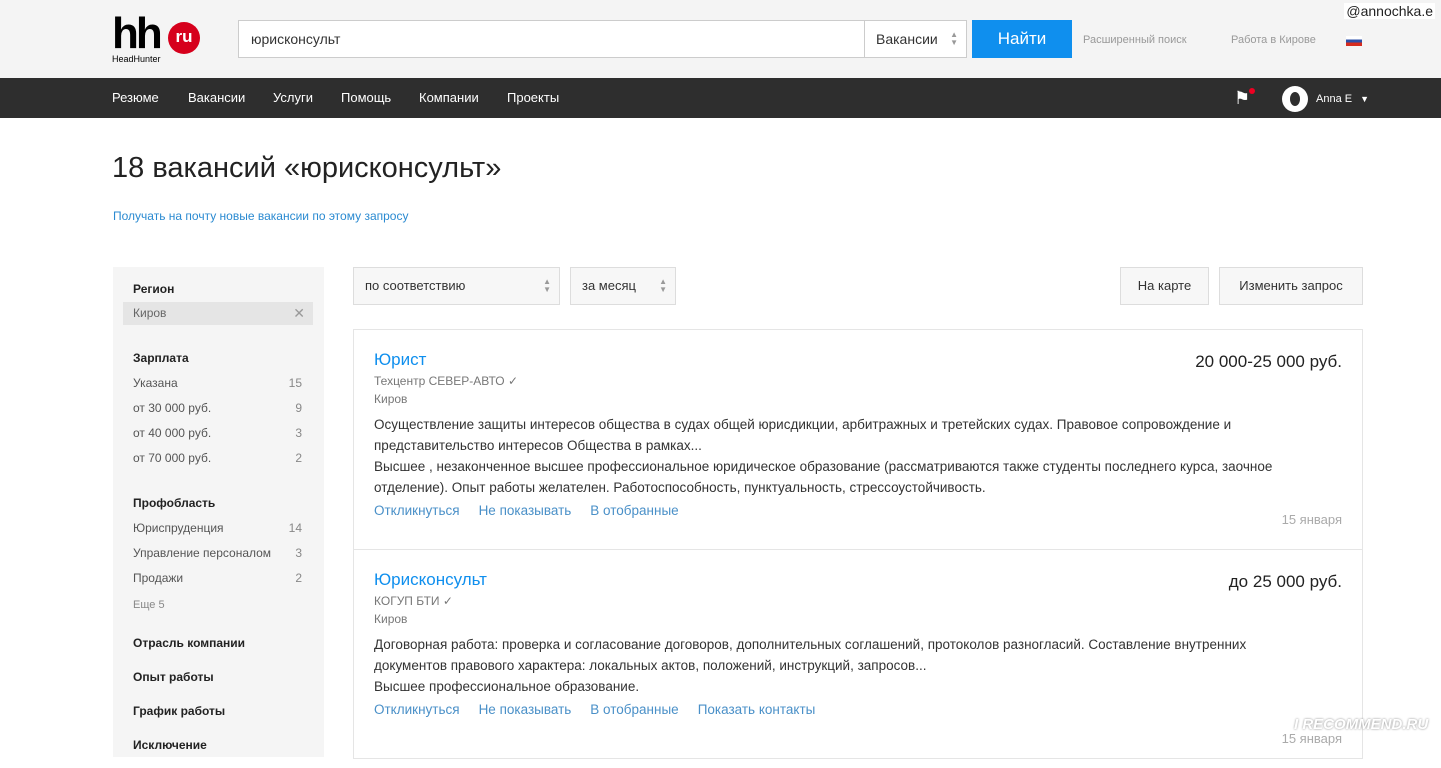 The width and height of the screenshot is (1441, 768). I want to click on filter-heading-industry: Отрасль компании, so click(189, 643).